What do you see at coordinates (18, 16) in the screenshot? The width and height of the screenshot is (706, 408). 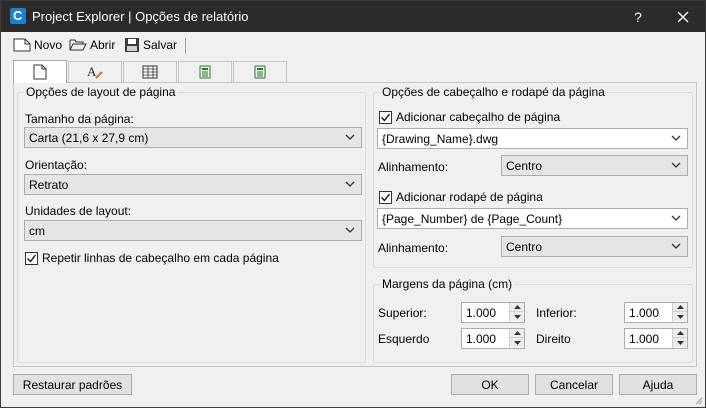 I see `app-logo-icon` at bounding box center [18, 16].